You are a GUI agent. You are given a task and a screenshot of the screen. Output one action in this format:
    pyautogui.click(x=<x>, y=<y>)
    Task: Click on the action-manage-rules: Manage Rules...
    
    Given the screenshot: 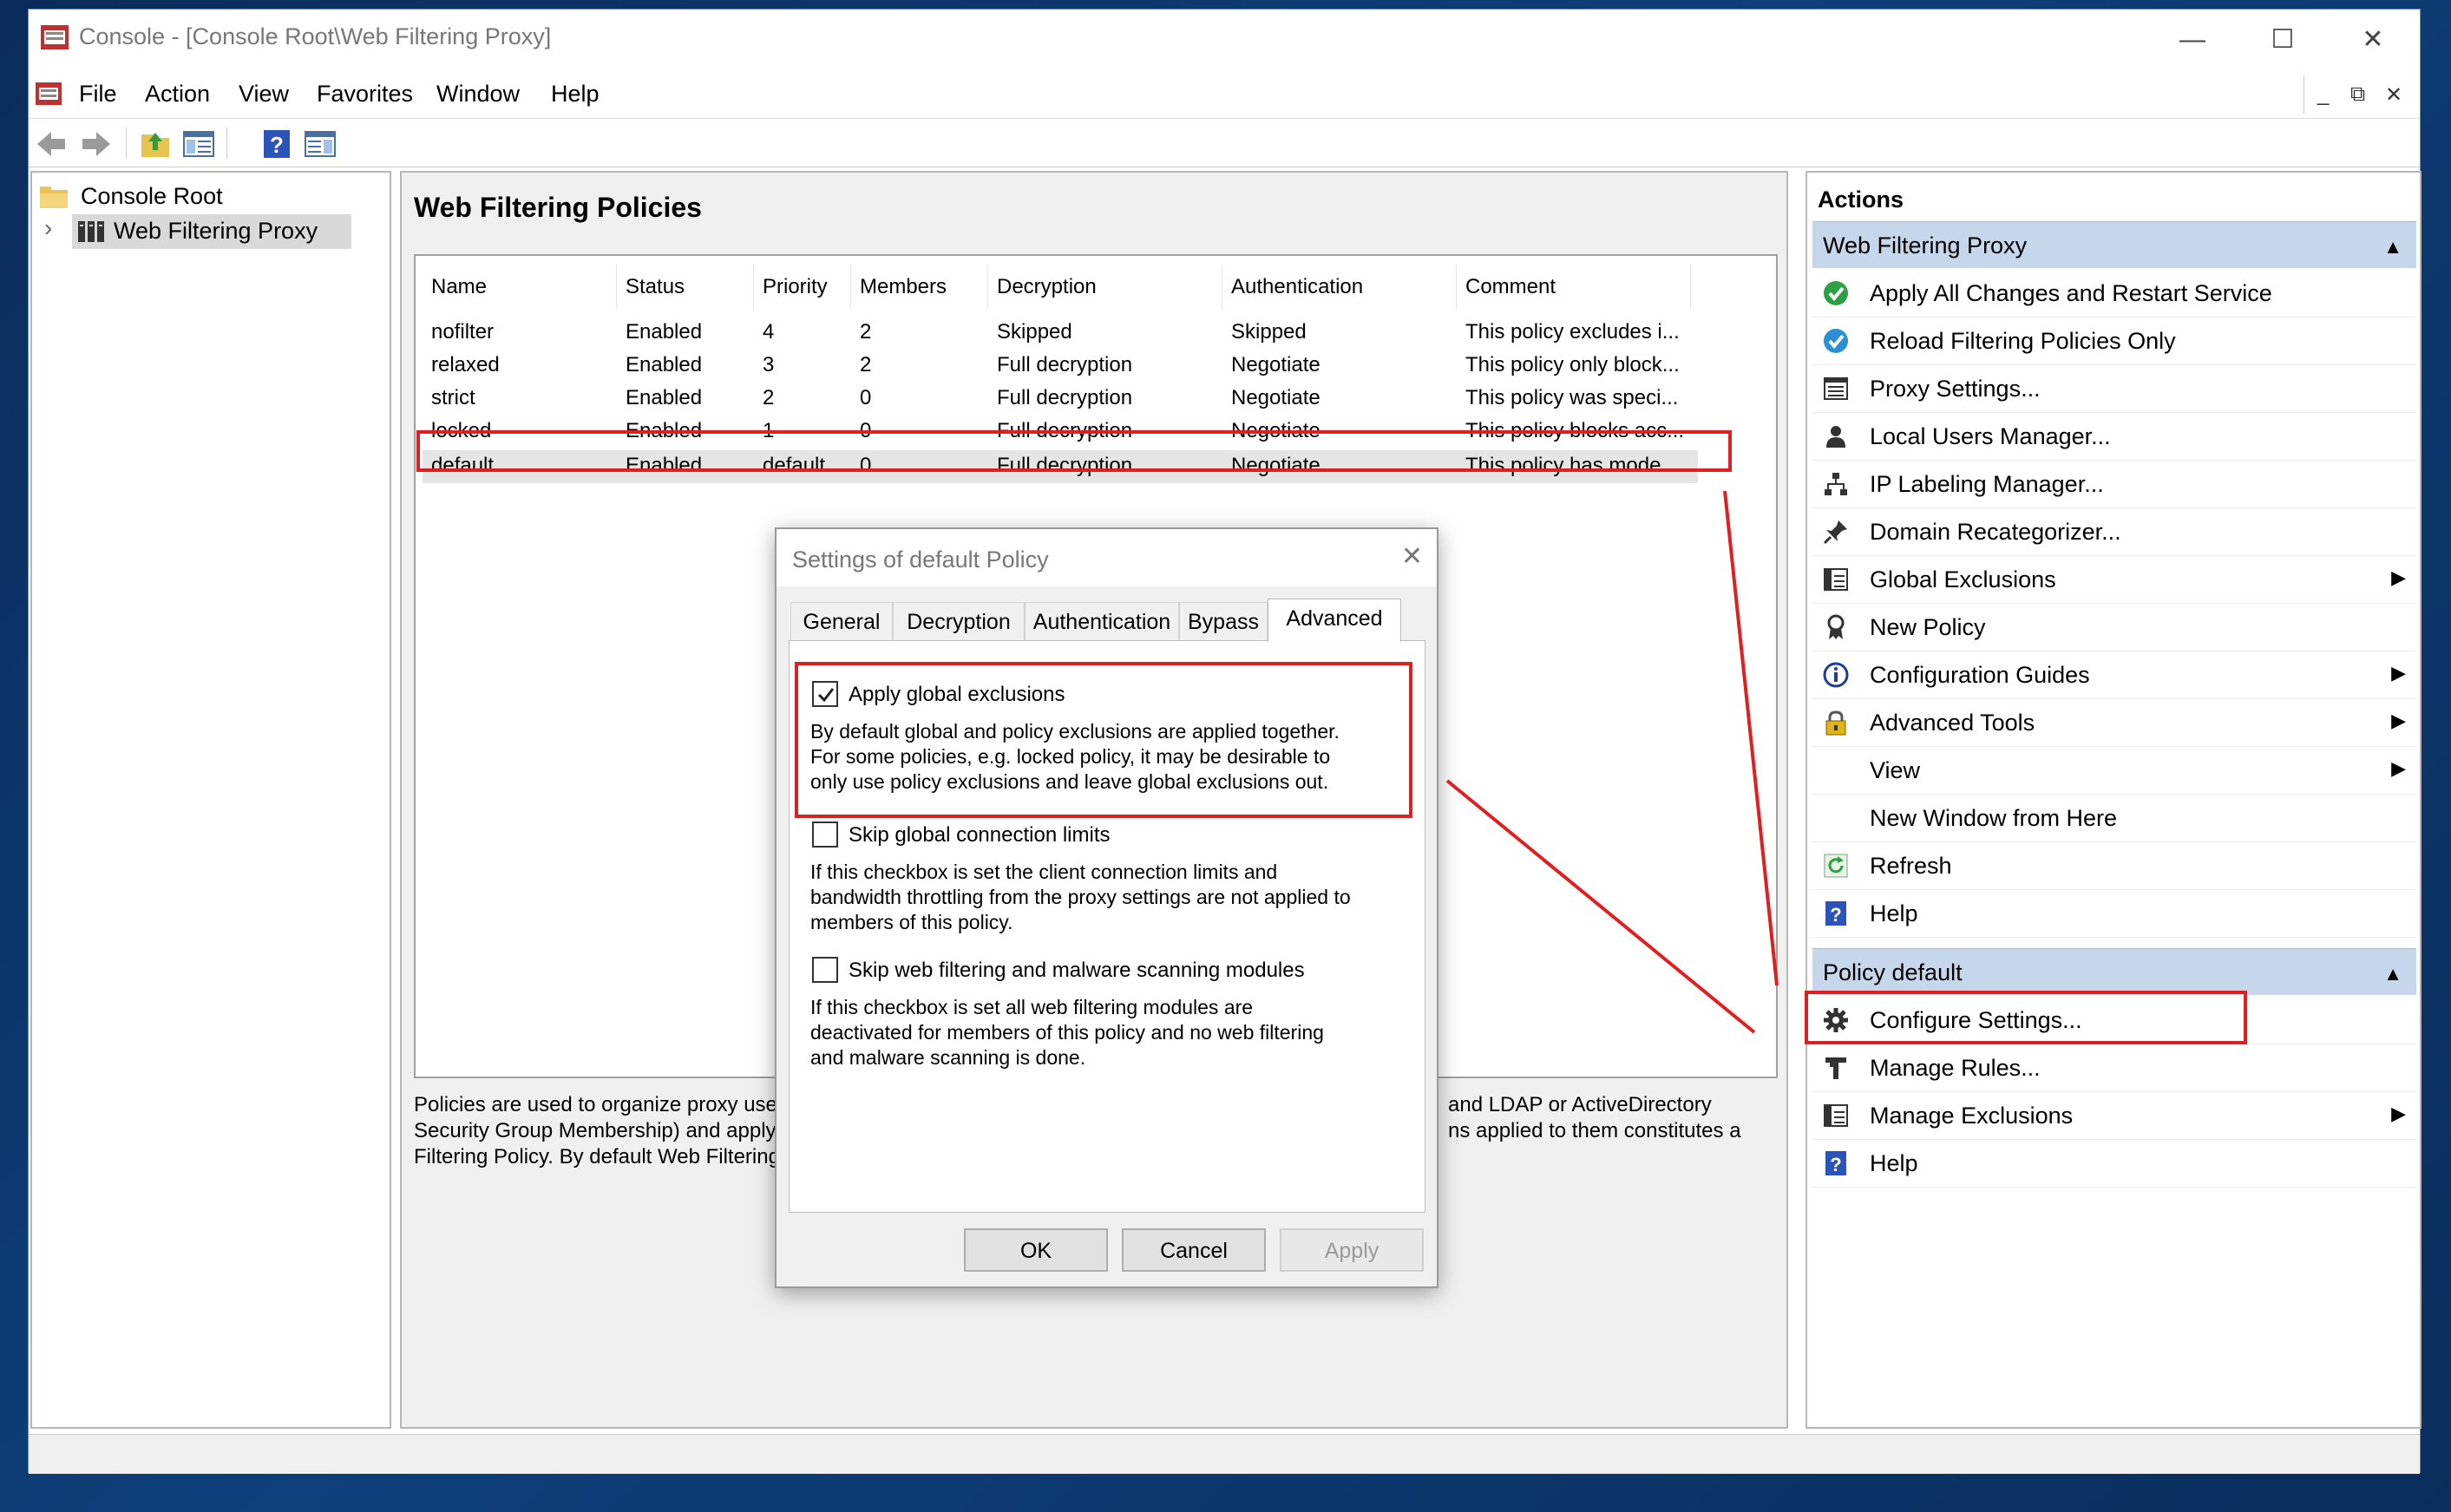 What is the action you would take?
    pyautogui.click(x=2114, y=1068)
    